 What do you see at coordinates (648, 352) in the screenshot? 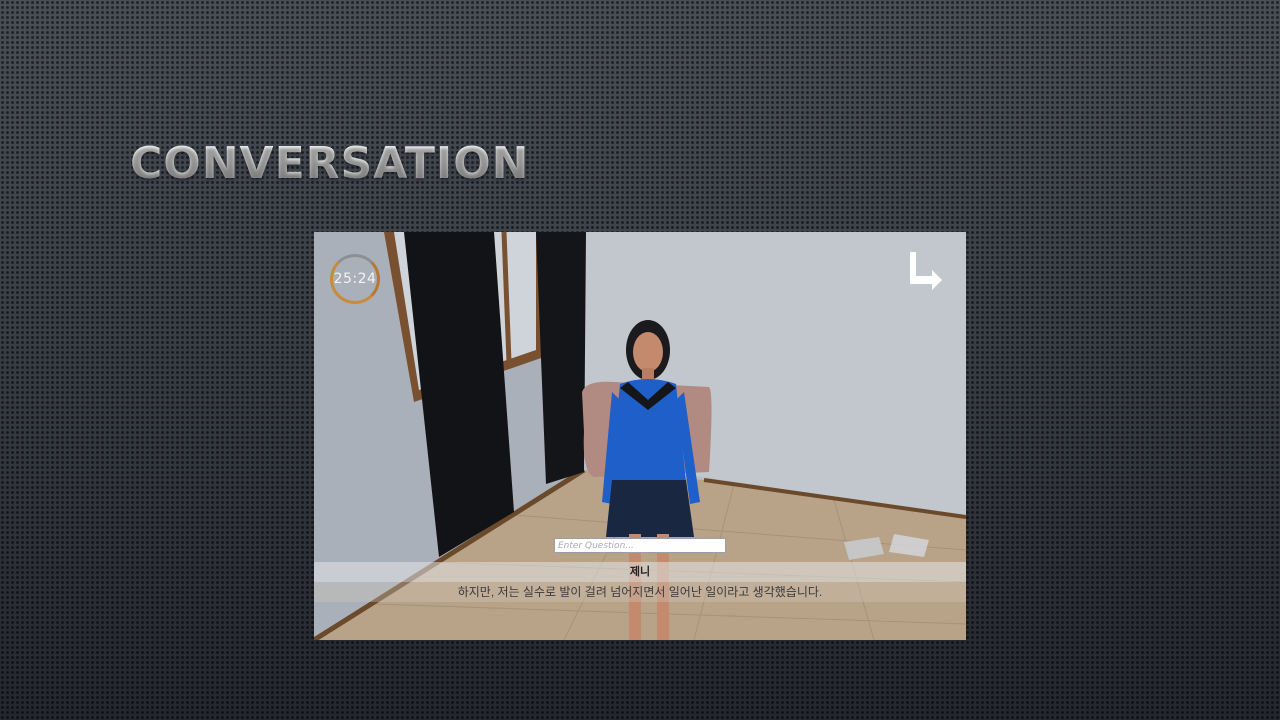
I see `character-face` at bounding box center [648, 352].